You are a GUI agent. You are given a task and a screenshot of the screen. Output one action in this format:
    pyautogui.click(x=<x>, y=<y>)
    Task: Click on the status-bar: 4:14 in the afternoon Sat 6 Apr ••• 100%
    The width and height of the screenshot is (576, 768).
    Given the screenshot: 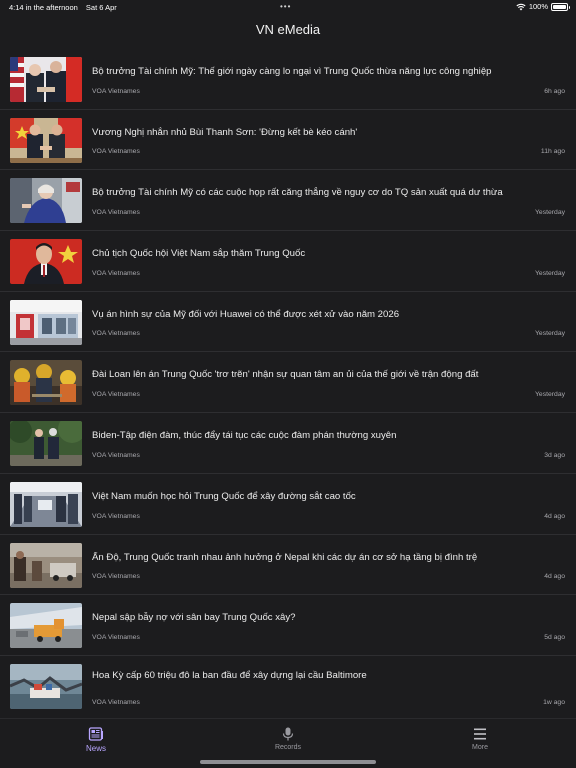 What is the action you would take?
    pyautogui.click(x=288, y=7)
    